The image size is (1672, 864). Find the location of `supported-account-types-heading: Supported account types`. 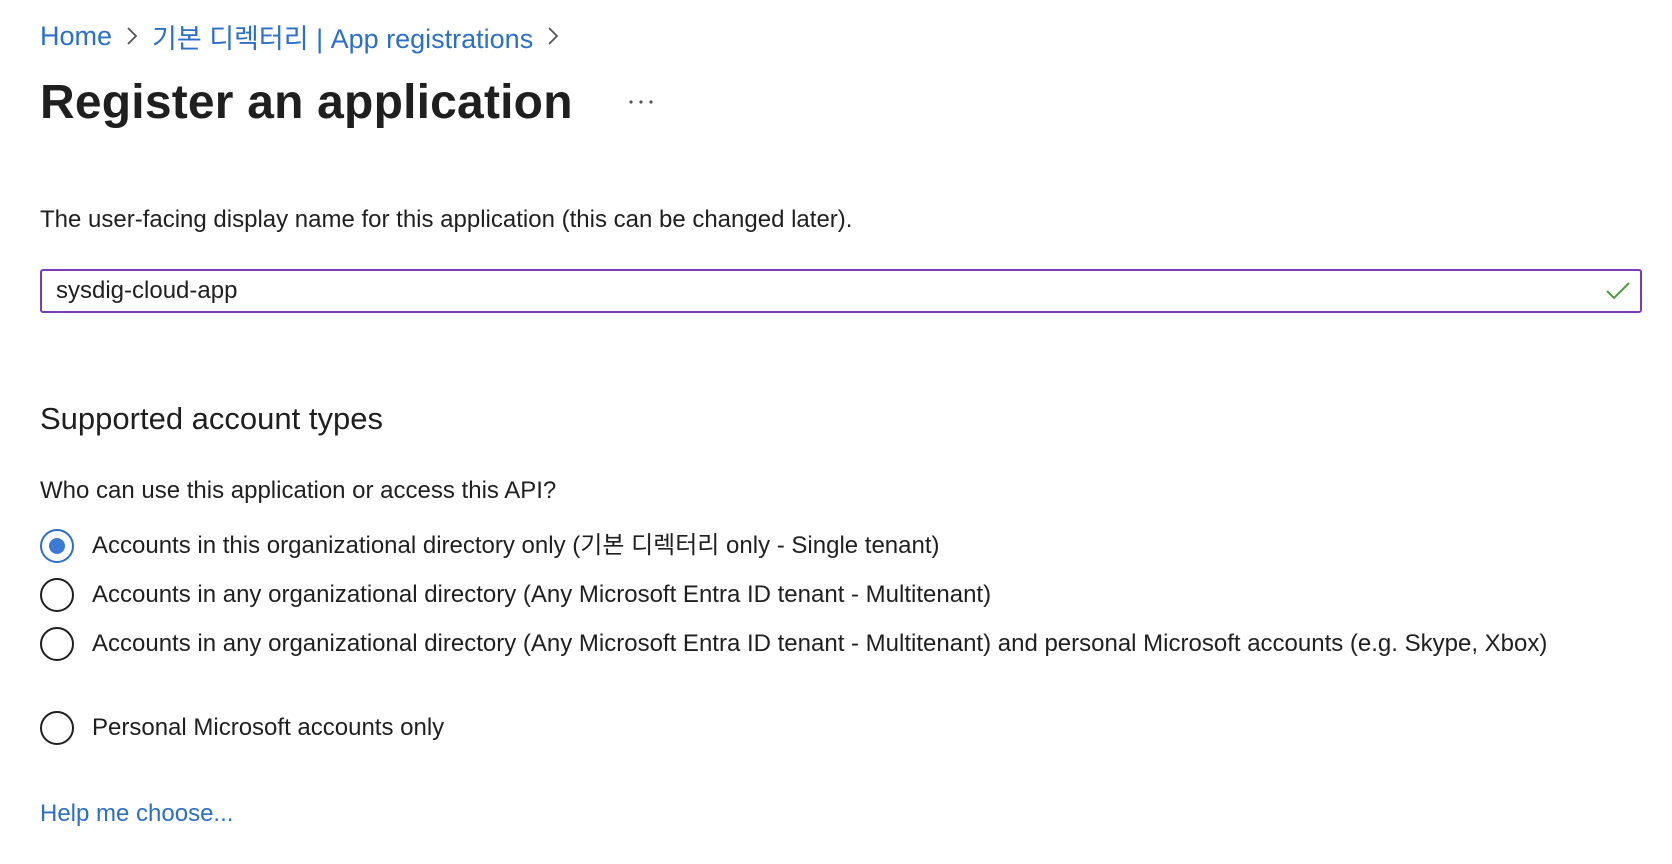

supported-account-types-heading: Supported account types is located at coordinates (211, 418).